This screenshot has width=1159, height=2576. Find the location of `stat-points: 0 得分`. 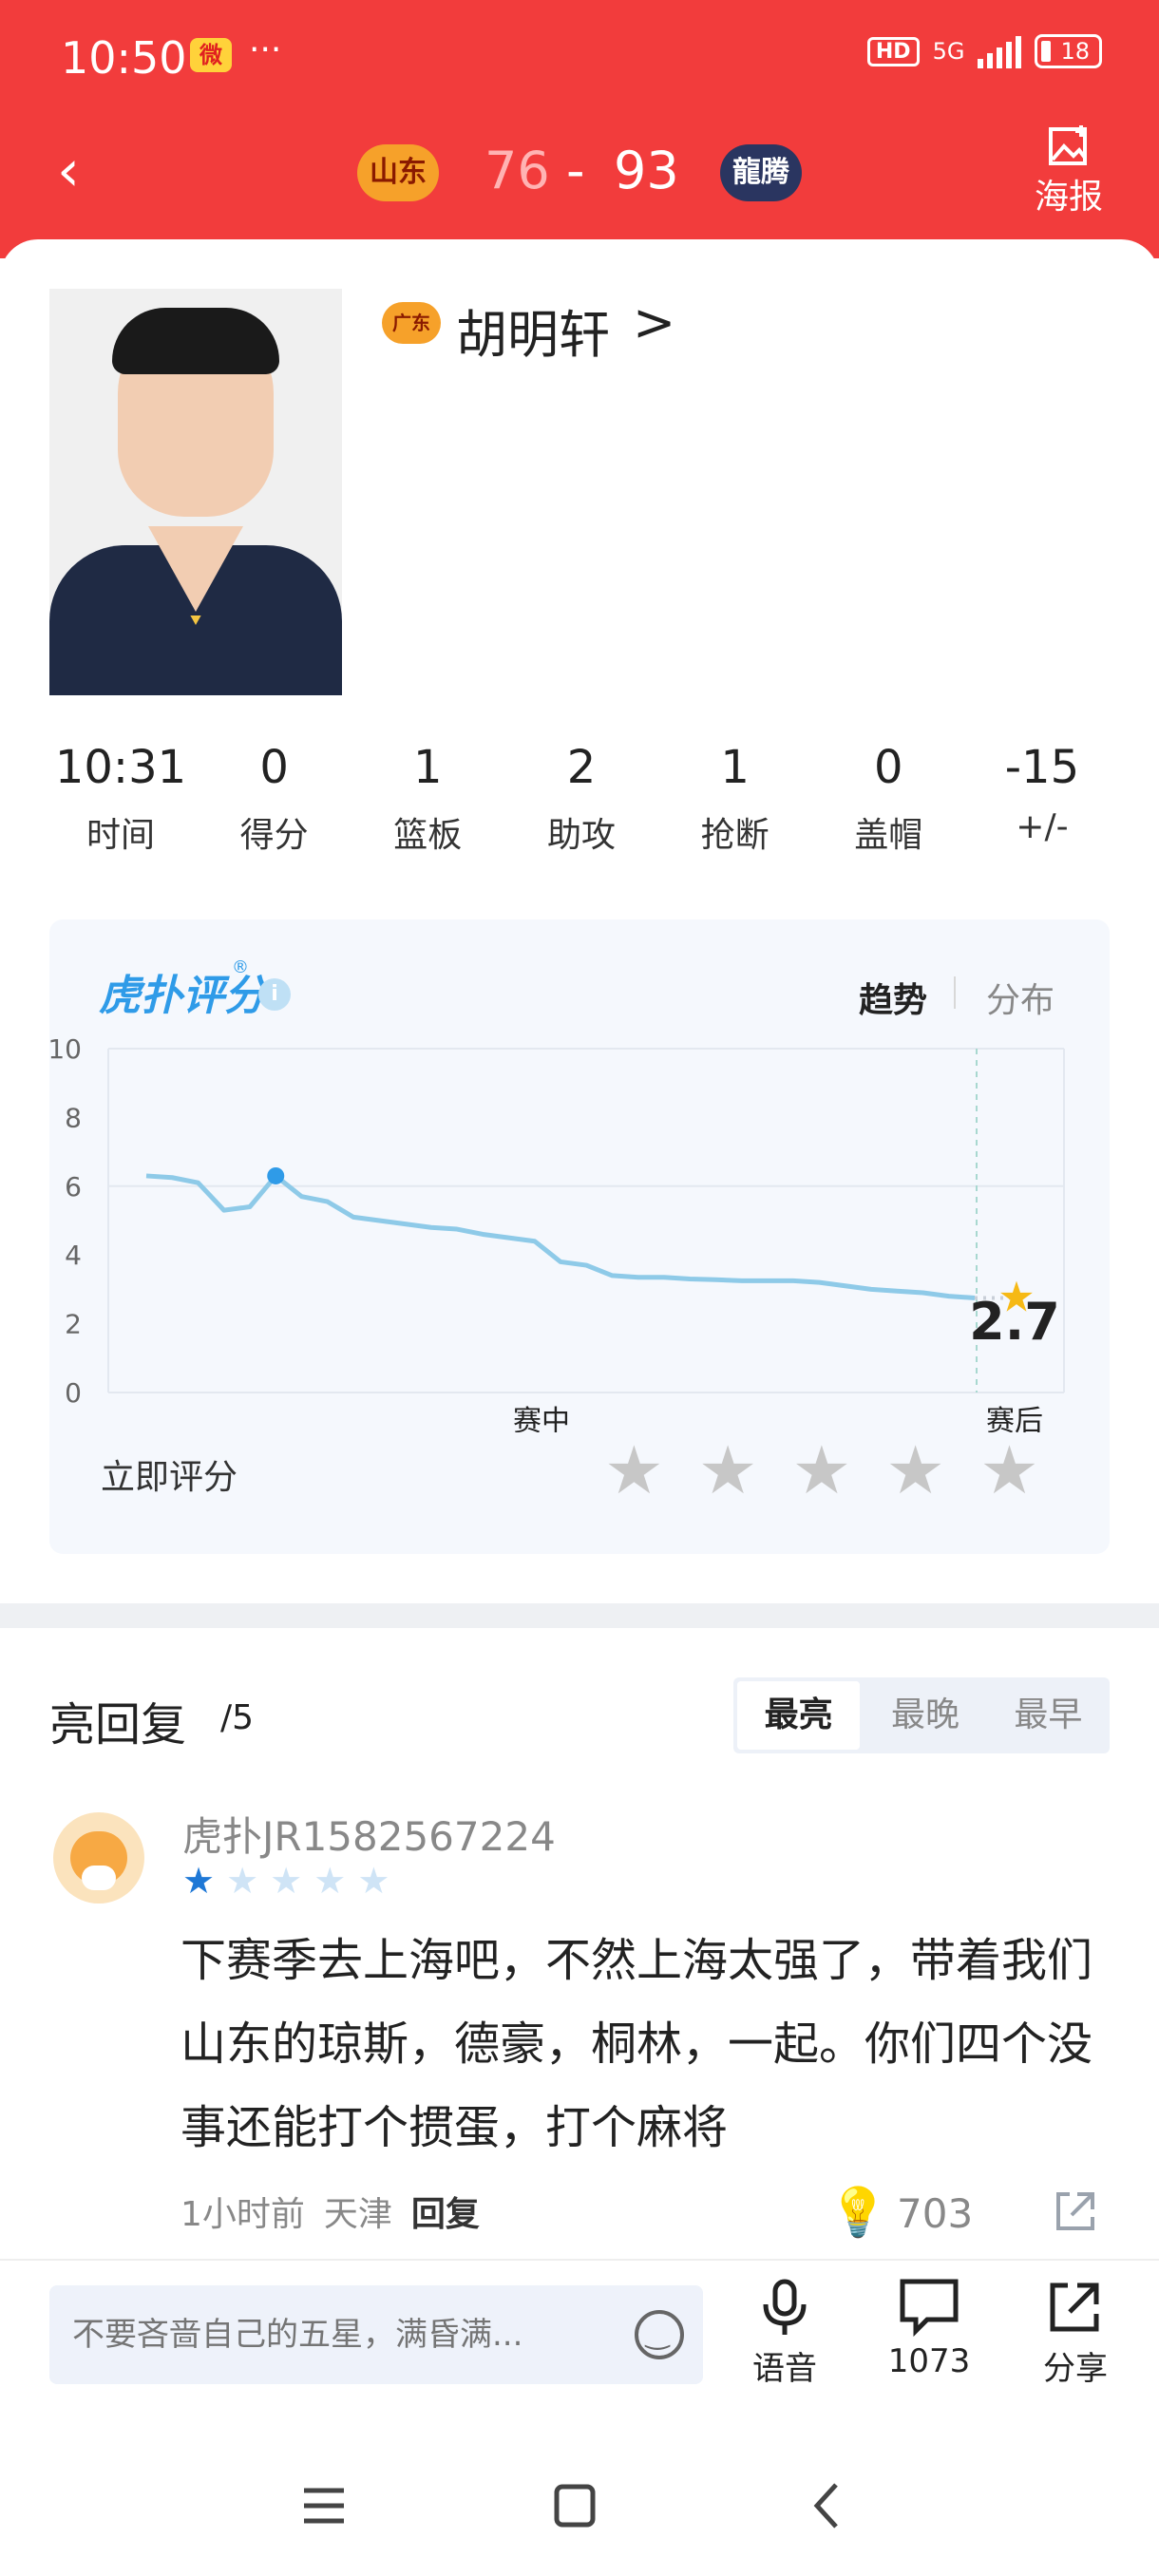

stat-points: 0 得分 is located at coordinates (274, 798).